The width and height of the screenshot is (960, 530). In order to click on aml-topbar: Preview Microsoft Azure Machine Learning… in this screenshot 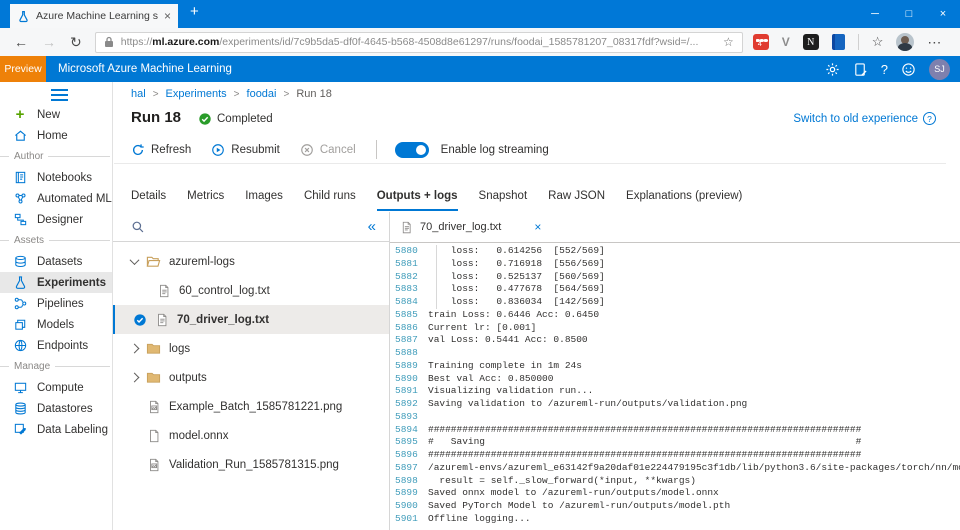, I will do `click(480, 69)`.